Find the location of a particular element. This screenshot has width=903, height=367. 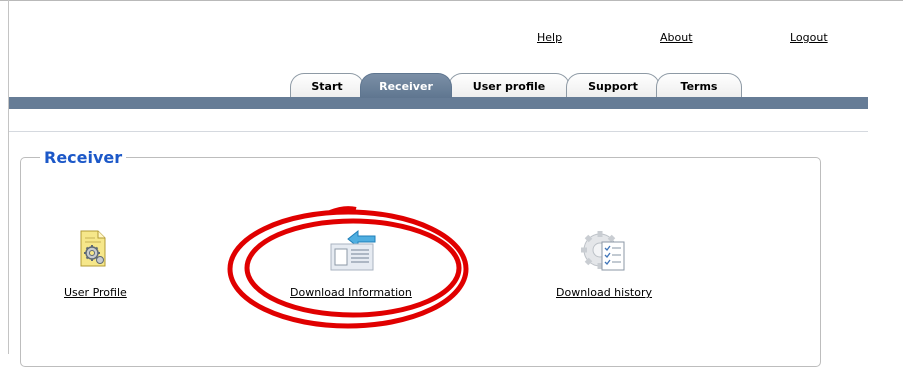

tab-start: Start is located at coordinates (327, 85).